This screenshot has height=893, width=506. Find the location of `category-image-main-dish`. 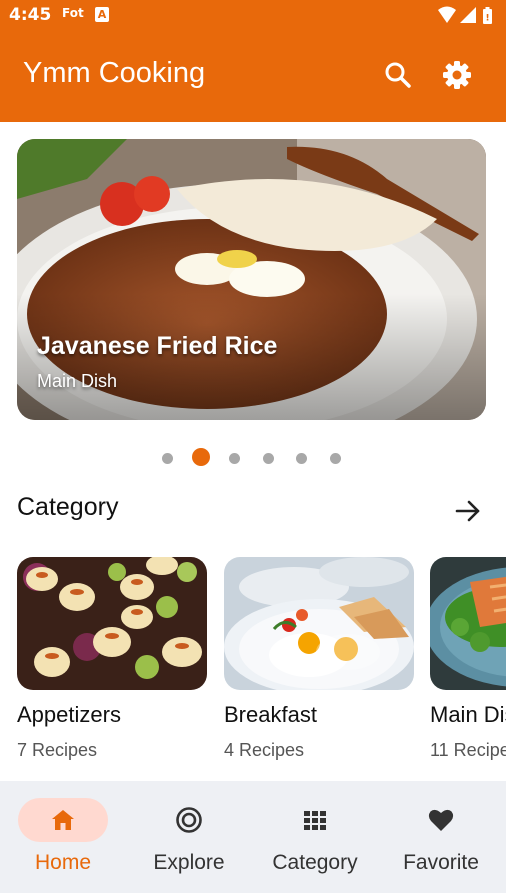

category-image-main-dish is located at coordinates (468, 623).